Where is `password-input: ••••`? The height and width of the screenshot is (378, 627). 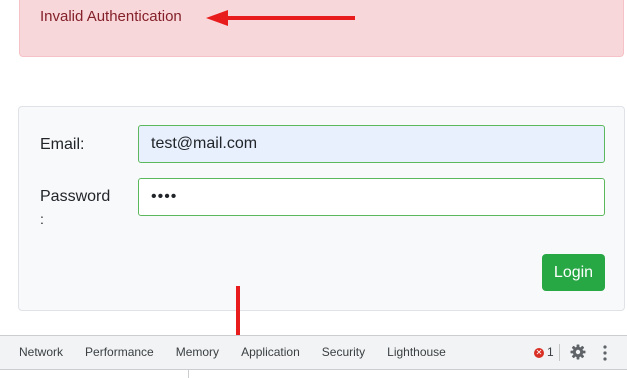
password-input: •••• is located at coordinates (371, 197).